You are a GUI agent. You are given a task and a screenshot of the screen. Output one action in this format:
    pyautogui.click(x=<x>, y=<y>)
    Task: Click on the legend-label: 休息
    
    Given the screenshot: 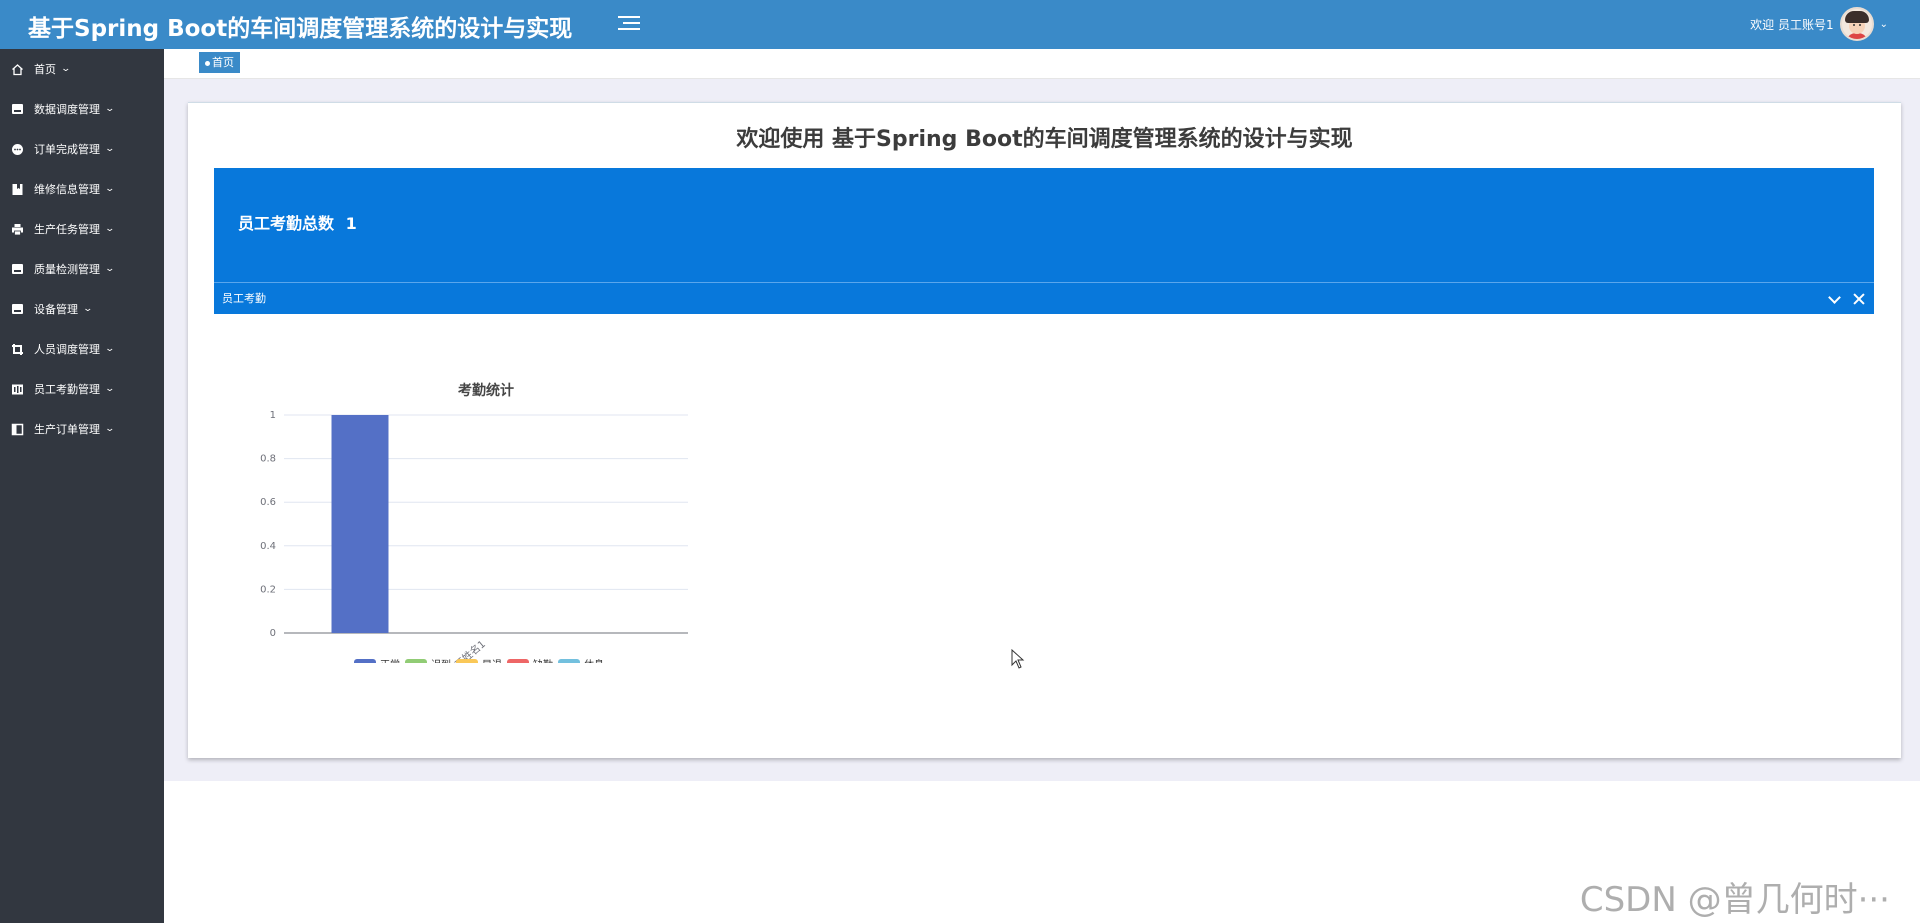 What is the action you would take?
    pyautogui.click(x=594, y=660)
    